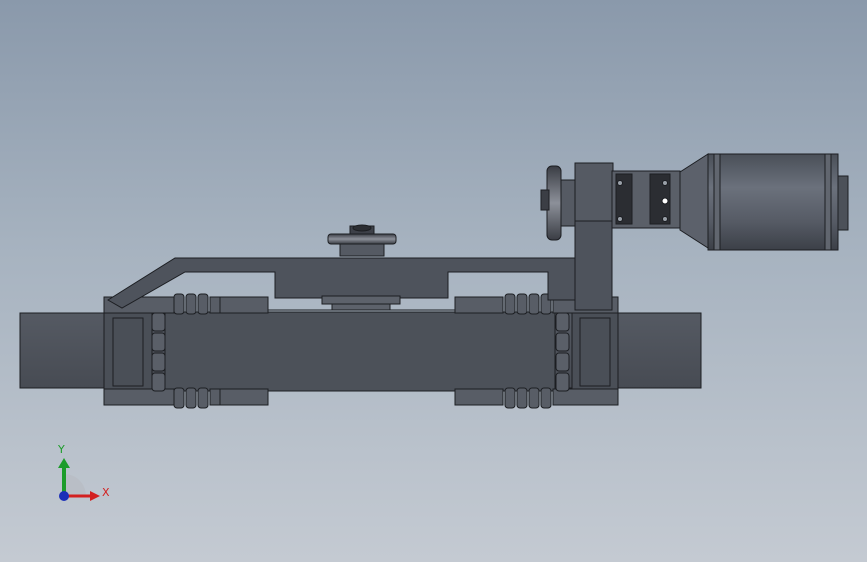  Describe the element at coordinates (558, 203) in the screenshot. I see `drive-wheel` at that location.